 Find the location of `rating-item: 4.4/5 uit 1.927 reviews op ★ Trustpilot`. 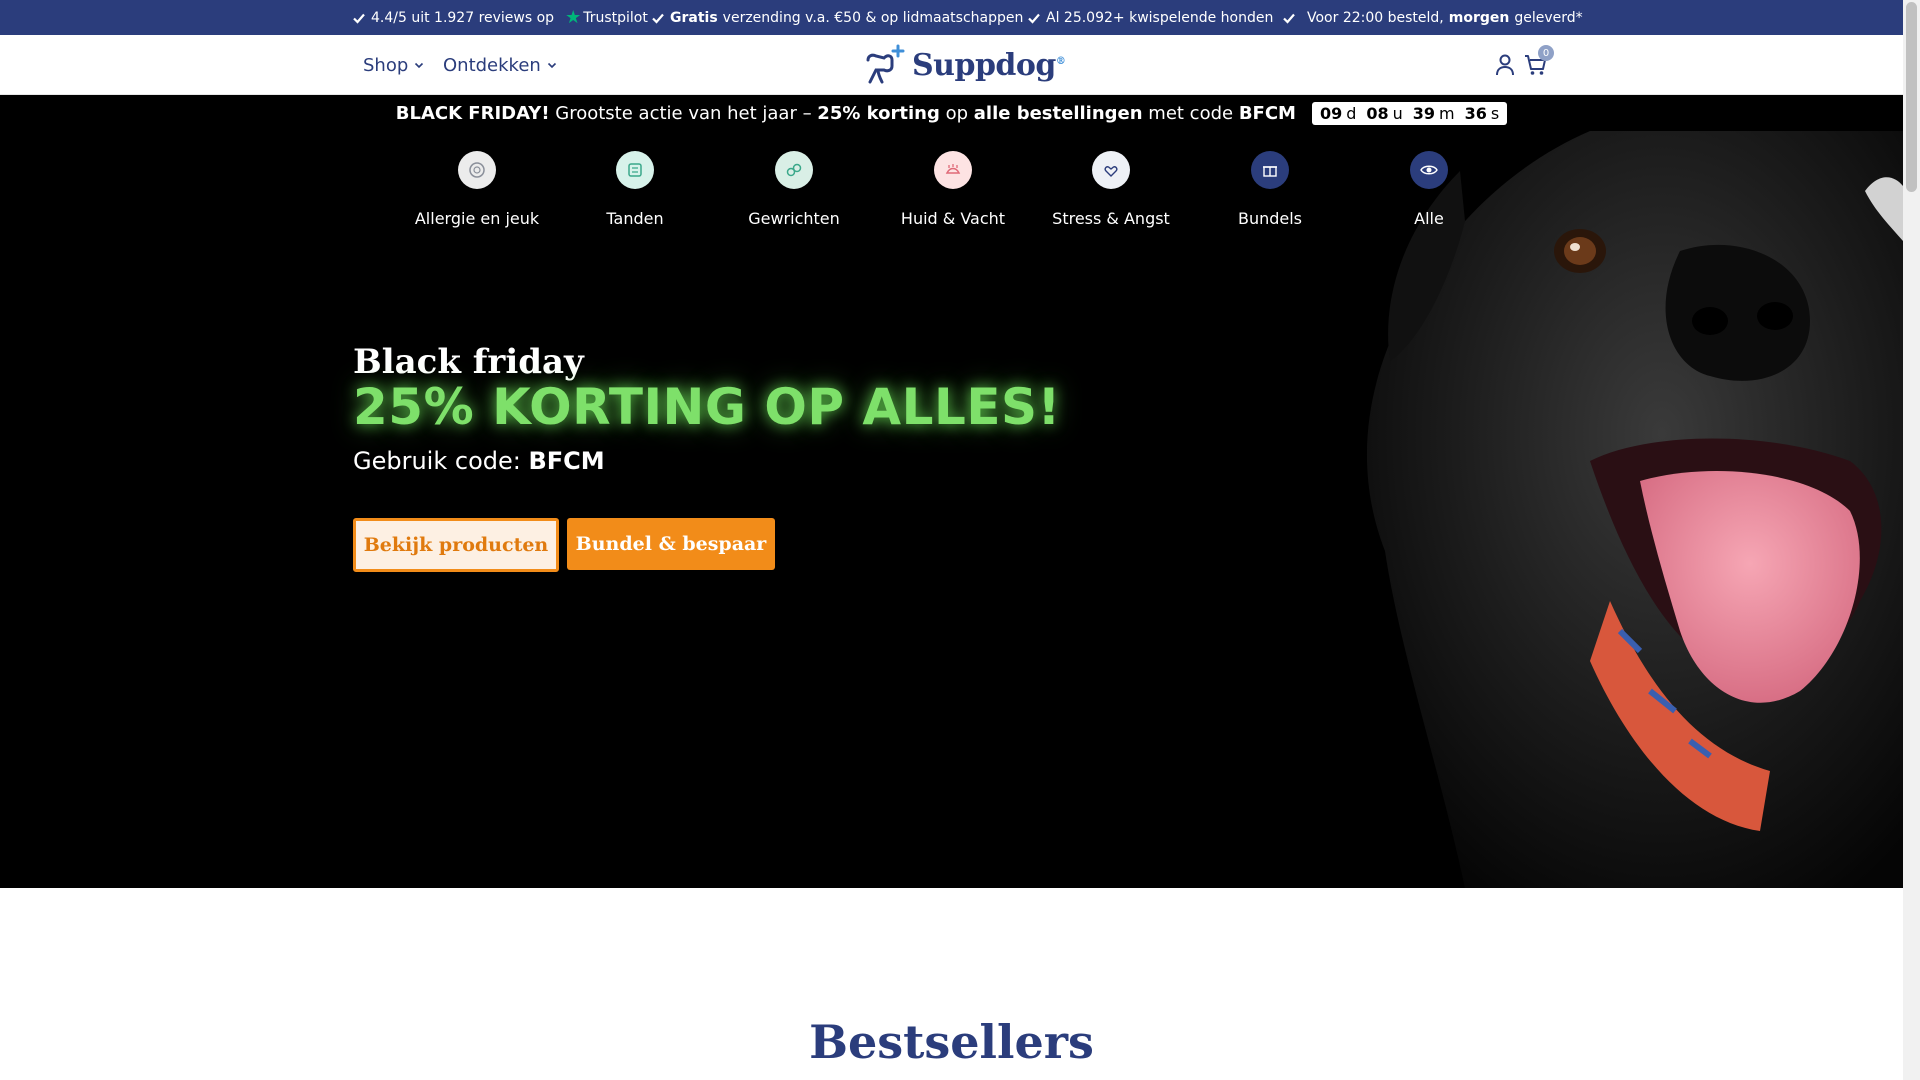

rating-item: 4.4/5 uit 1.927 reviews op ★ Trustpilot is located at coordinates (500, 17).